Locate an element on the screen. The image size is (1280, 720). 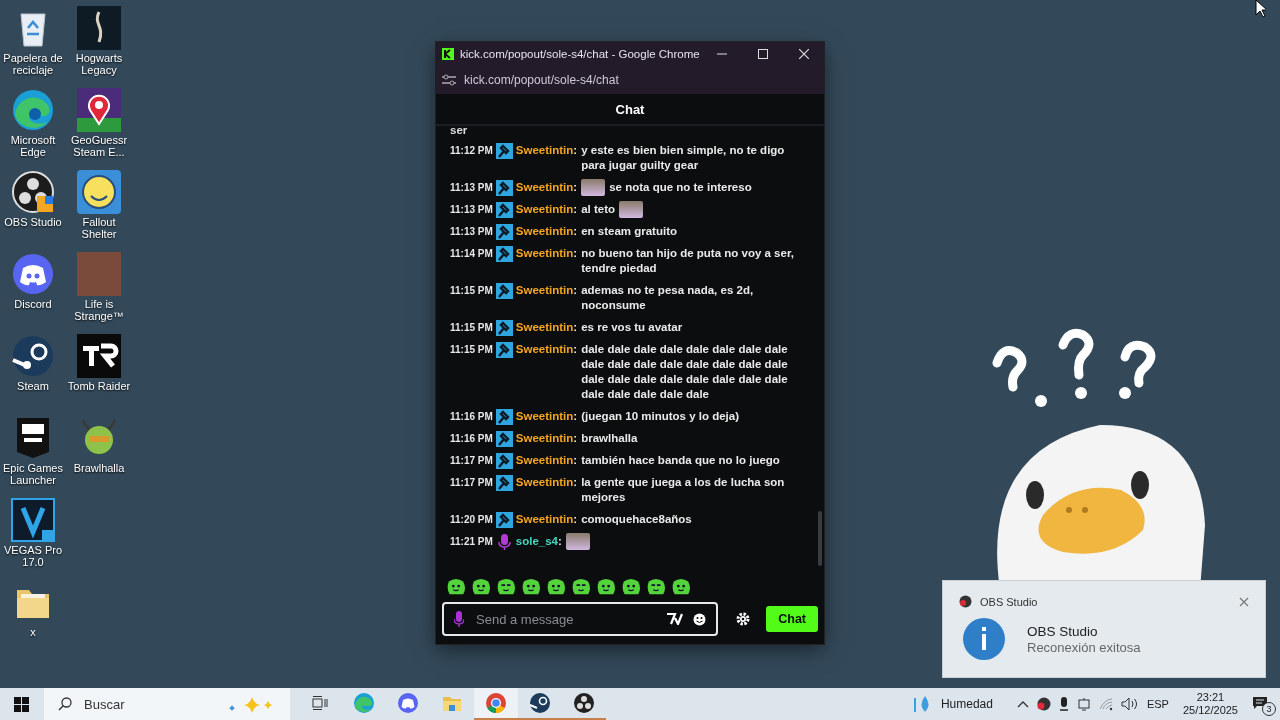
message-text: la gente que juega a los de lucha son mejores is located at coordinates (683, 490).